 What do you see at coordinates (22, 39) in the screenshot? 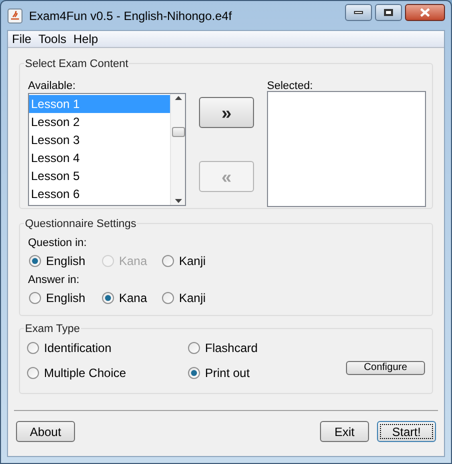
I see `menu-item: File` at bounding box center [22, 39].